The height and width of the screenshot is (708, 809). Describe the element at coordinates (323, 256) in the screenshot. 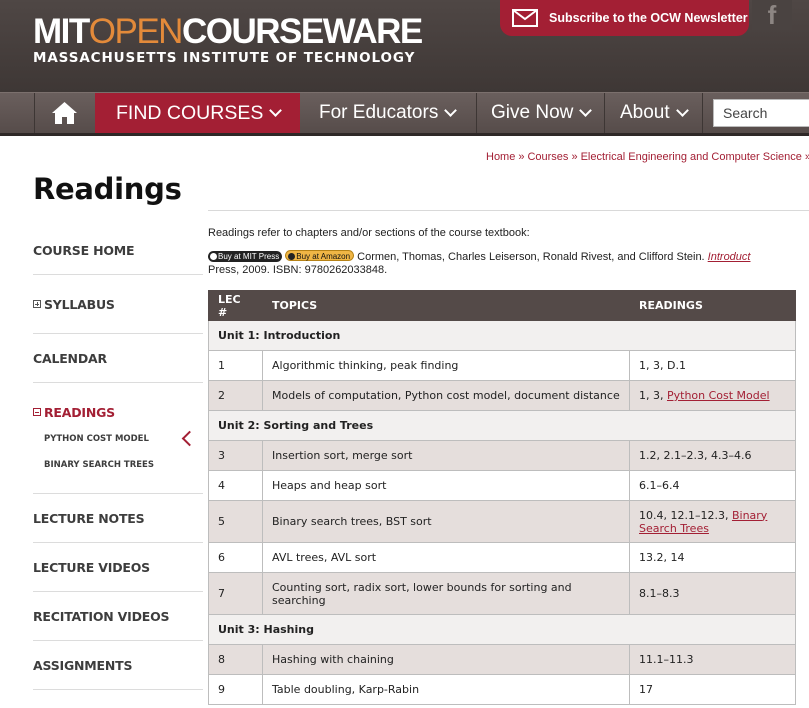

I see `badge-label: Buy at Amazon` at that location.